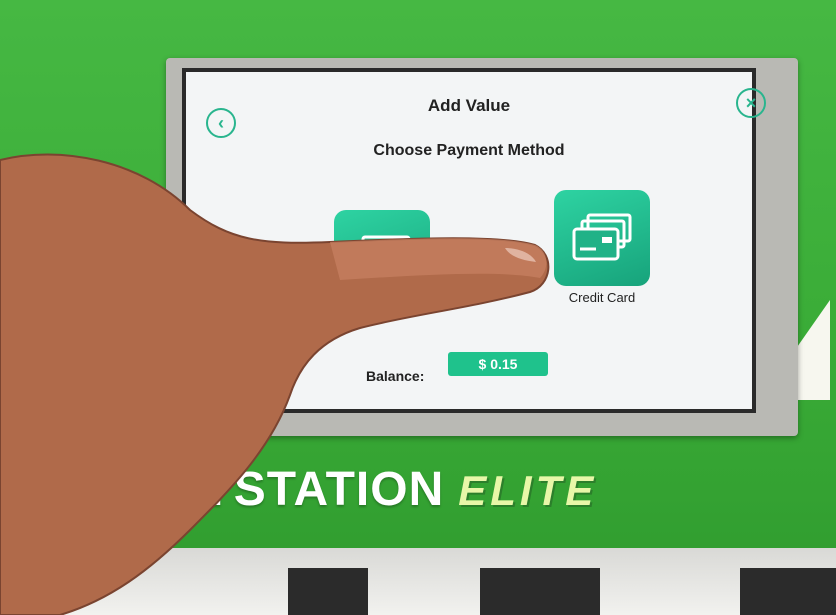  What do you see at coordinates (383, 254) in the screenshot?
I see `cash-icon` at bounding box center [383, 254].